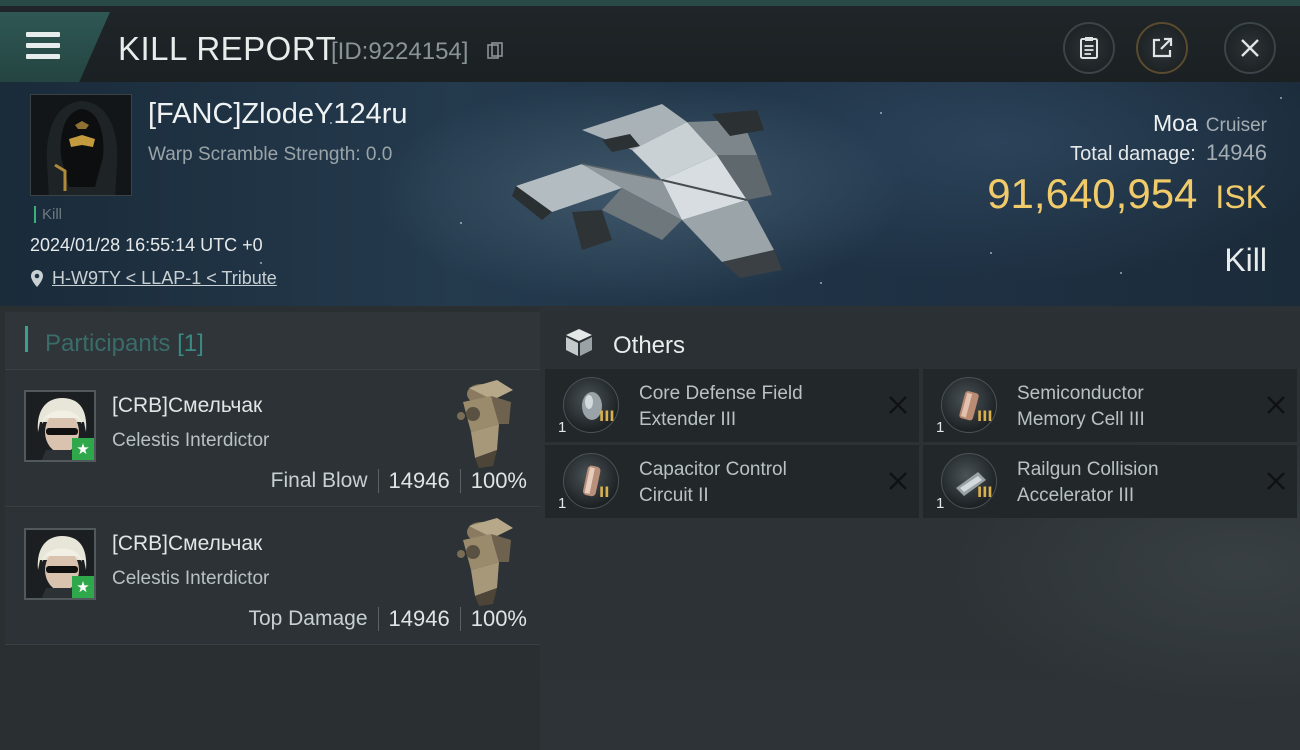 The image size is (1300, 750). I want to click on total-damage-line: Total damage: 14946, so click(1168, 153).